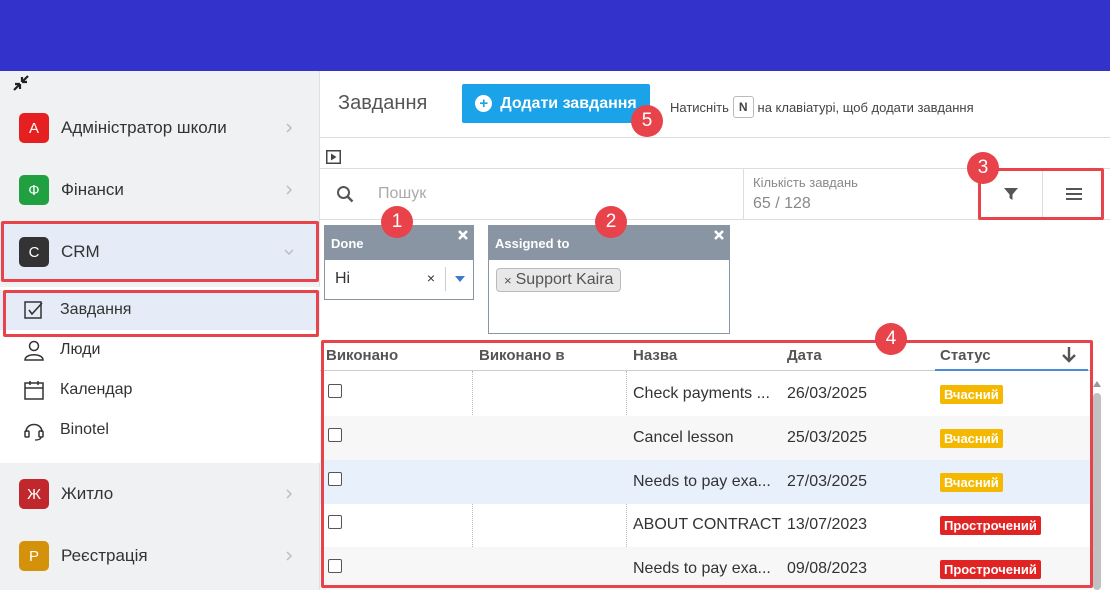 This screenshot has height=590, width=1110. What do you see at coordinates (1097, 384) in the screenshot?
I see `scroll-up-icon` at bounding box center [1097, 384].